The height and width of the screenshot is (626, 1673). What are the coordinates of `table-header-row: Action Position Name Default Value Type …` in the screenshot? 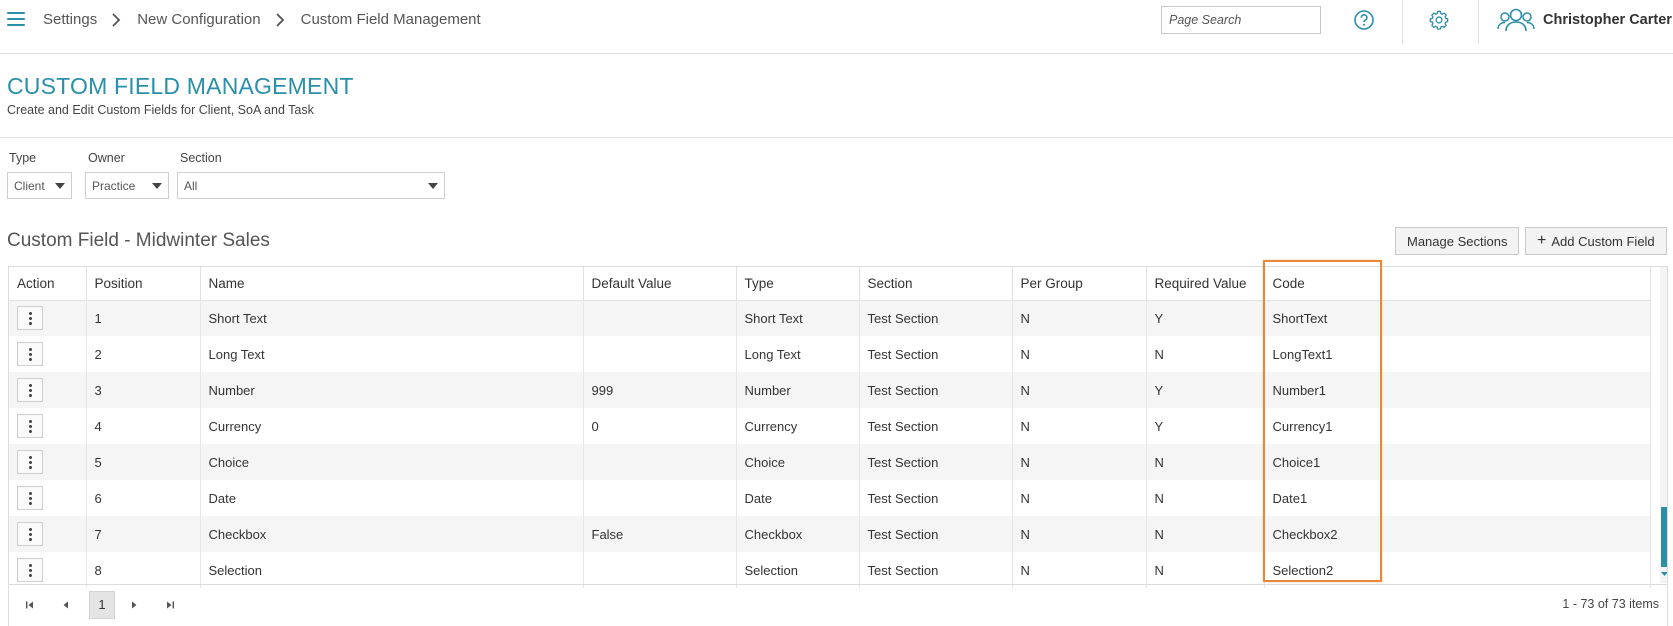 It's located at (830, 284).